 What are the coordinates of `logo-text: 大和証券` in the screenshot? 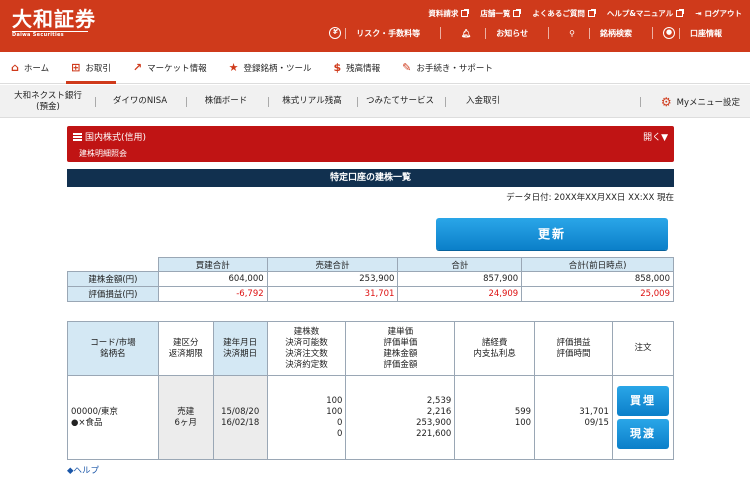 It's located at (54, 19).